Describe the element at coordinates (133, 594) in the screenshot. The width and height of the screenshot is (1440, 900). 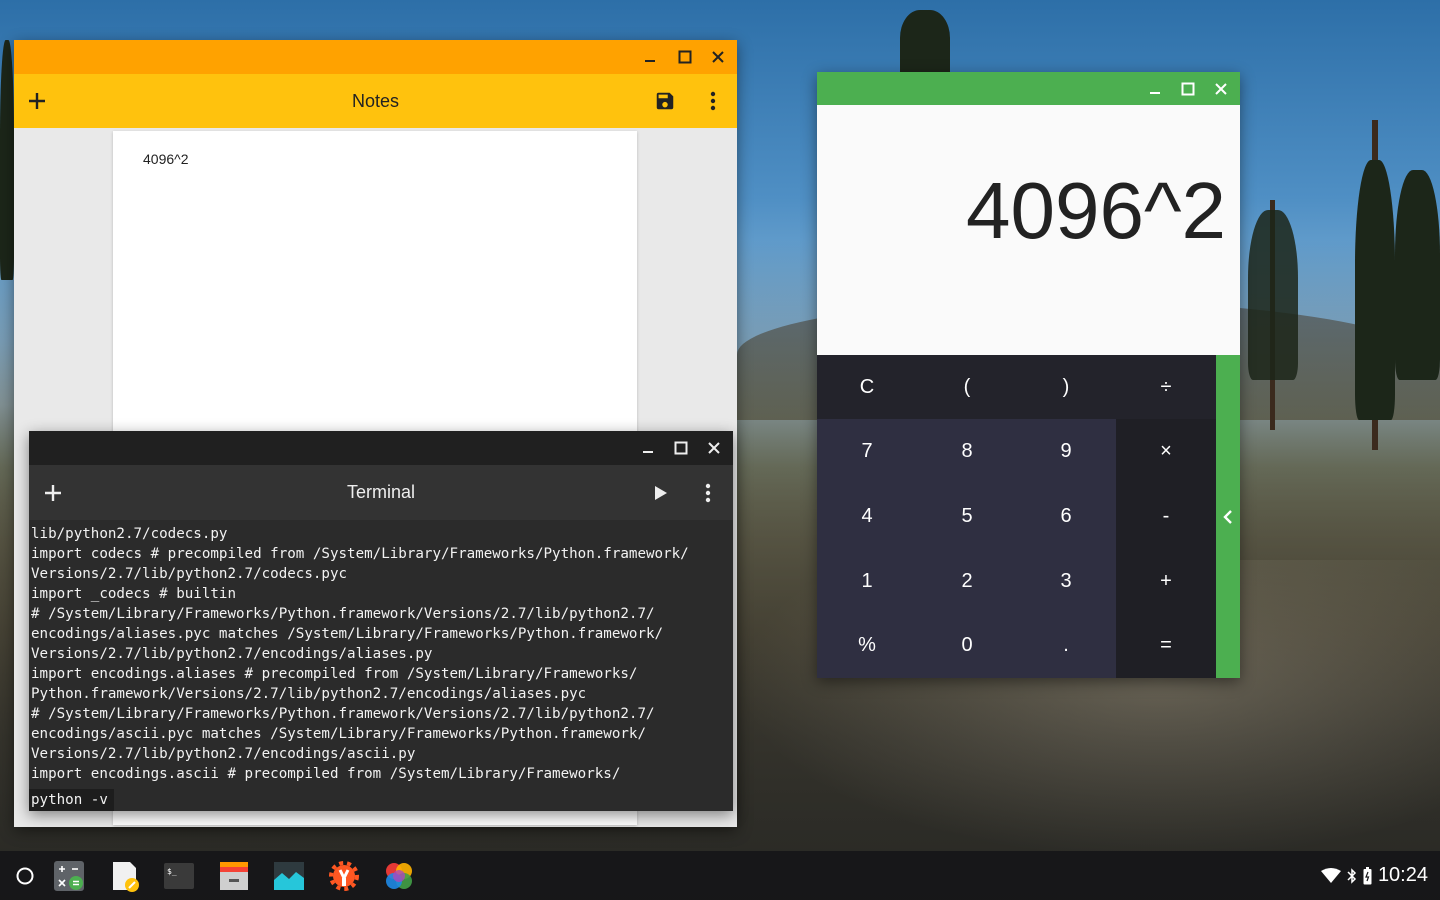
I see `terminal-line: import _codecs # builtin` at that location.